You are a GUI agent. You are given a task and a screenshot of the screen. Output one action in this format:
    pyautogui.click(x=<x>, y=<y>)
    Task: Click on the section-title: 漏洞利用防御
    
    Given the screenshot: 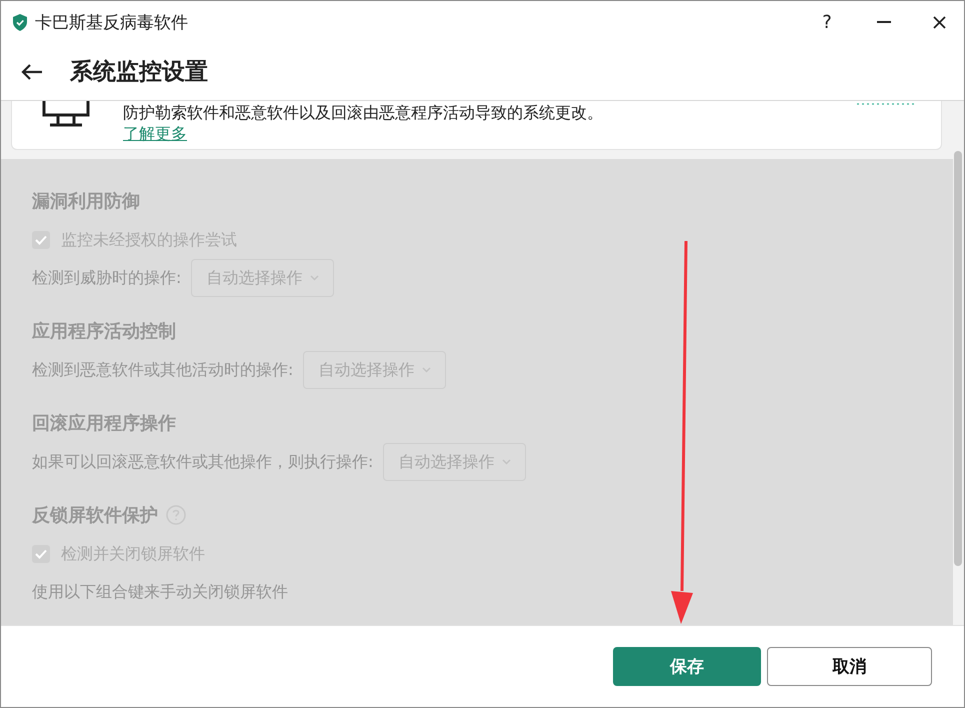 What is the action you would take?
    pyautogui.click(x=86, y=201)
    